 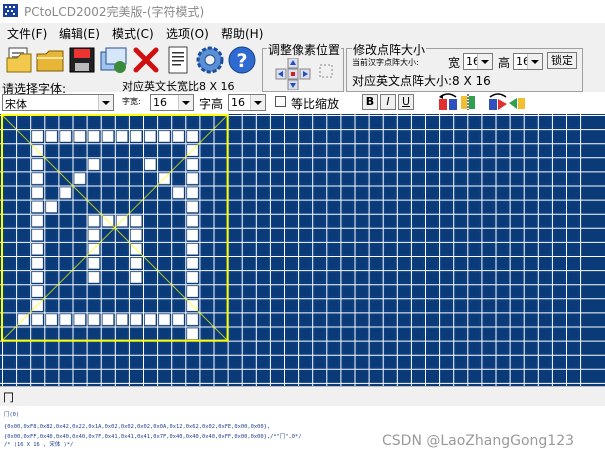 I want to click on move-left-icon, so click(x=281, y=74).